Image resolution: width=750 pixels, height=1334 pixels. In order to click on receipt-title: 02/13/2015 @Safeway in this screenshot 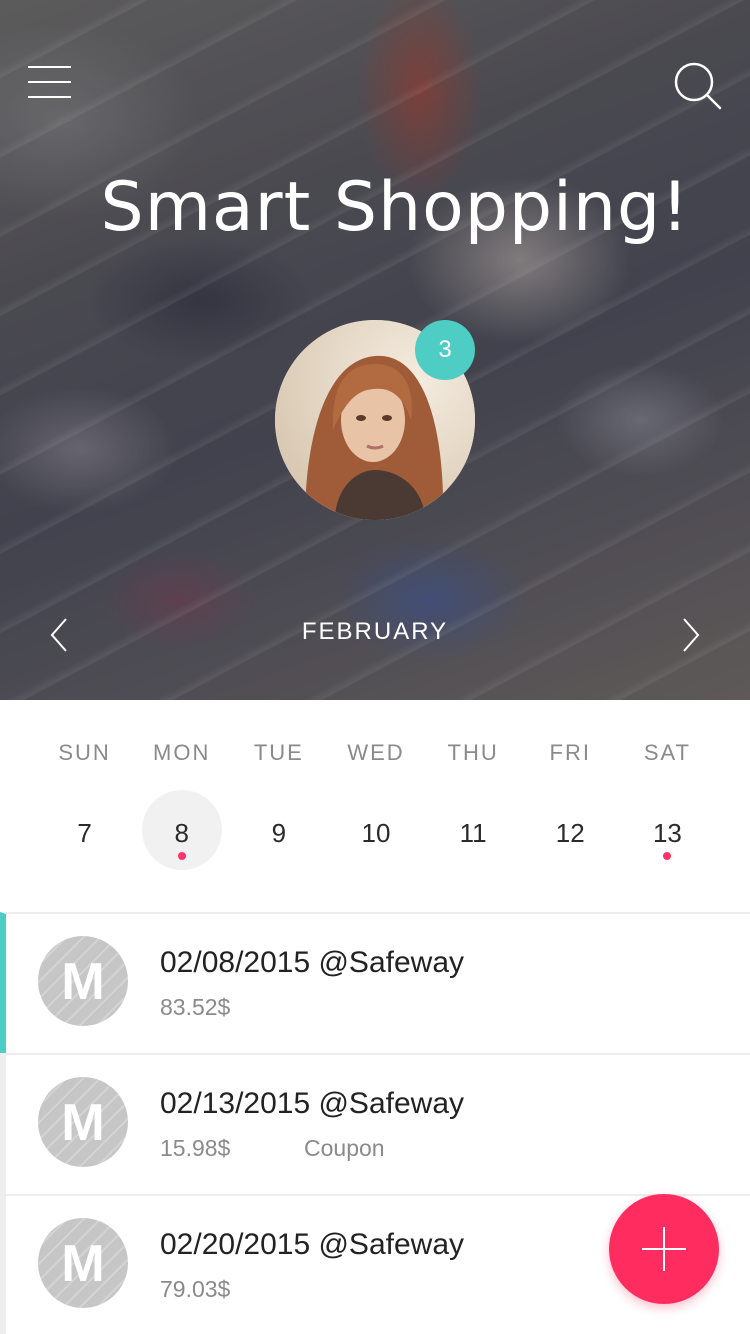, I will do `click(312, 1103)`.